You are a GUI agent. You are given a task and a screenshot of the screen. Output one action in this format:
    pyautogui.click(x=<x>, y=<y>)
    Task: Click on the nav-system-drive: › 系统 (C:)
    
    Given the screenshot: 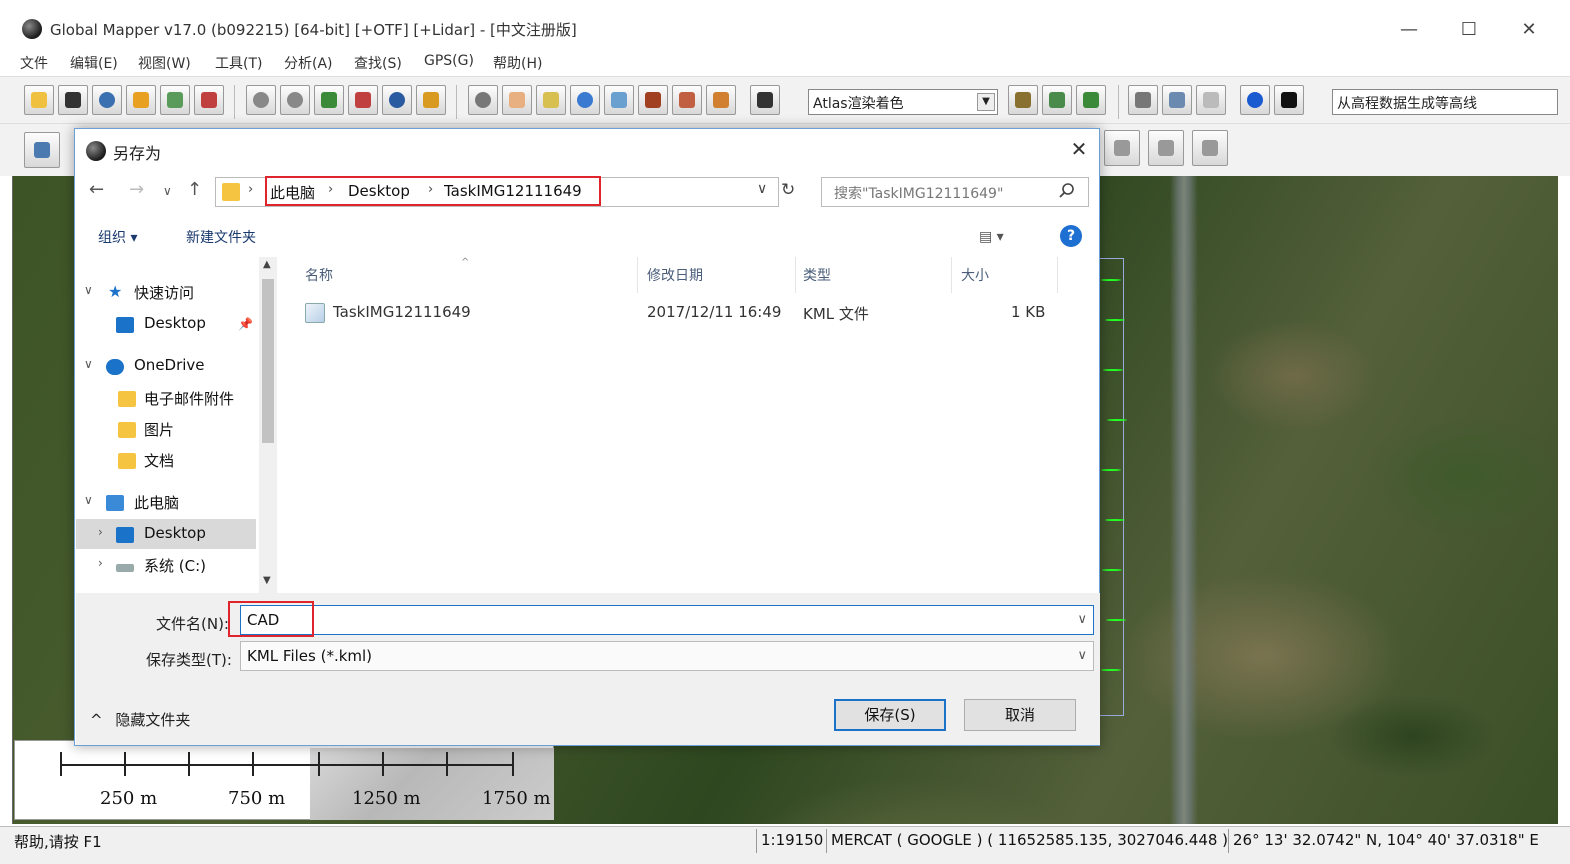 What is the action you would take?
    pyautogui.click(x=166, y=565)
    